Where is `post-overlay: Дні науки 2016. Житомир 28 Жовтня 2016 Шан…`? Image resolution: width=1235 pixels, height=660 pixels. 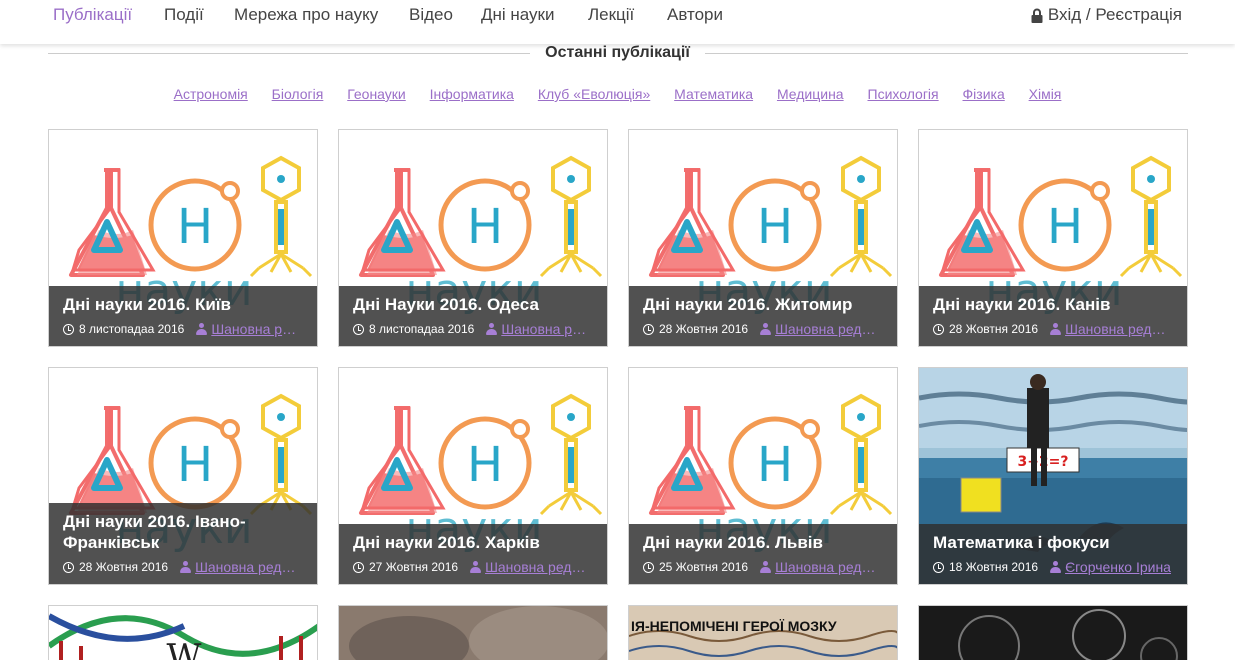
post-overlay: Дні науки 2016. Житомир 28 Жовтня 2016 Шан… is located at coordinates (763, 316).